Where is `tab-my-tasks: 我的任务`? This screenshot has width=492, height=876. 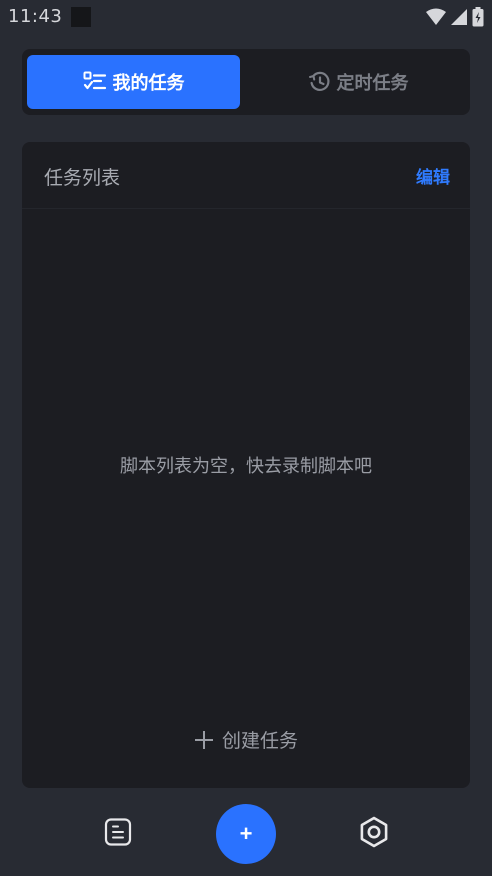 tab-my-tasks: 我的任务 is located at coordinates (133, 82).